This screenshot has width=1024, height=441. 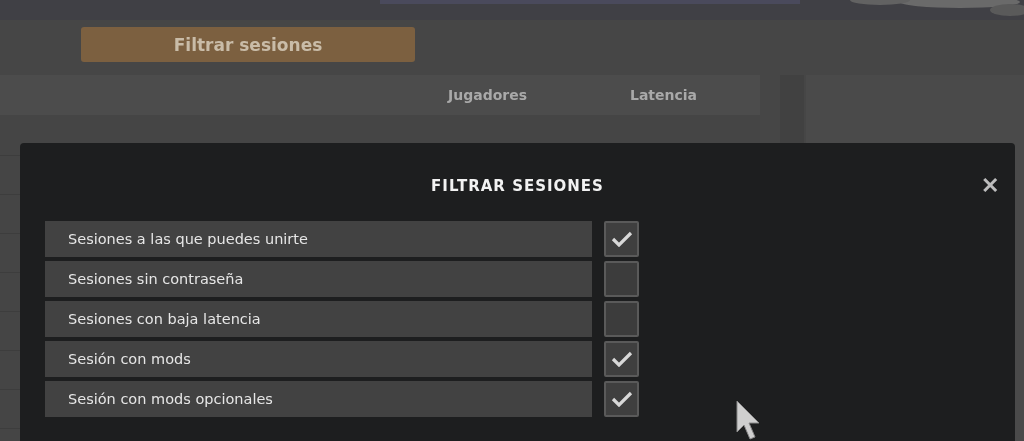 I want to click on column-header: Jugadores, so click(x=488, y=95).